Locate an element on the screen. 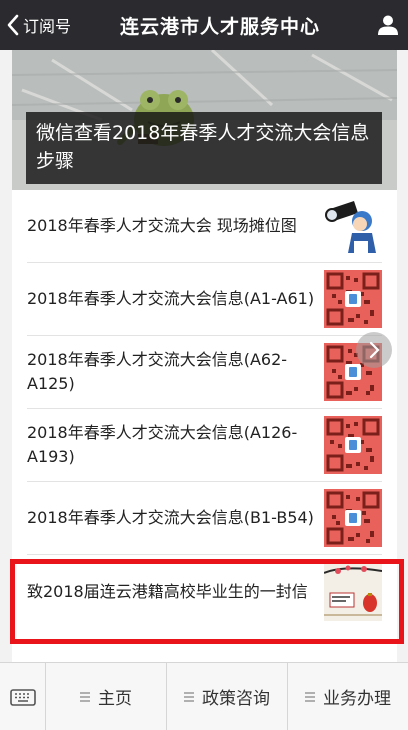  app-header: 订阅号 连云港市人才服务中心 is located at coordinates (204, 25).